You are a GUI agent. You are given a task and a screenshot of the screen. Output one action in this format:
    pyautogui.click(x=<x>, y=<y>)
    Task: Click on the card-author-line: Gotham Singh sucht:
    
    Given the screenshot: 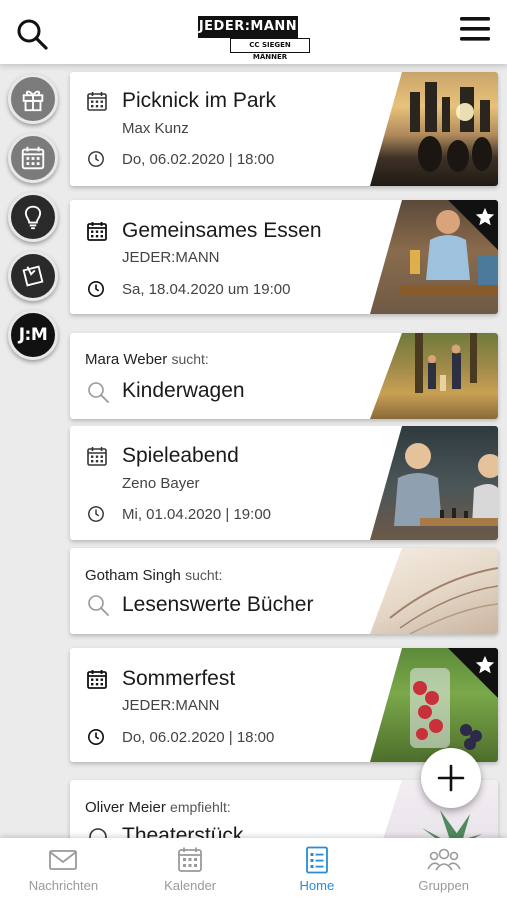 What is the action you would take?
    pyautogui.click(x=153, y=575)
    